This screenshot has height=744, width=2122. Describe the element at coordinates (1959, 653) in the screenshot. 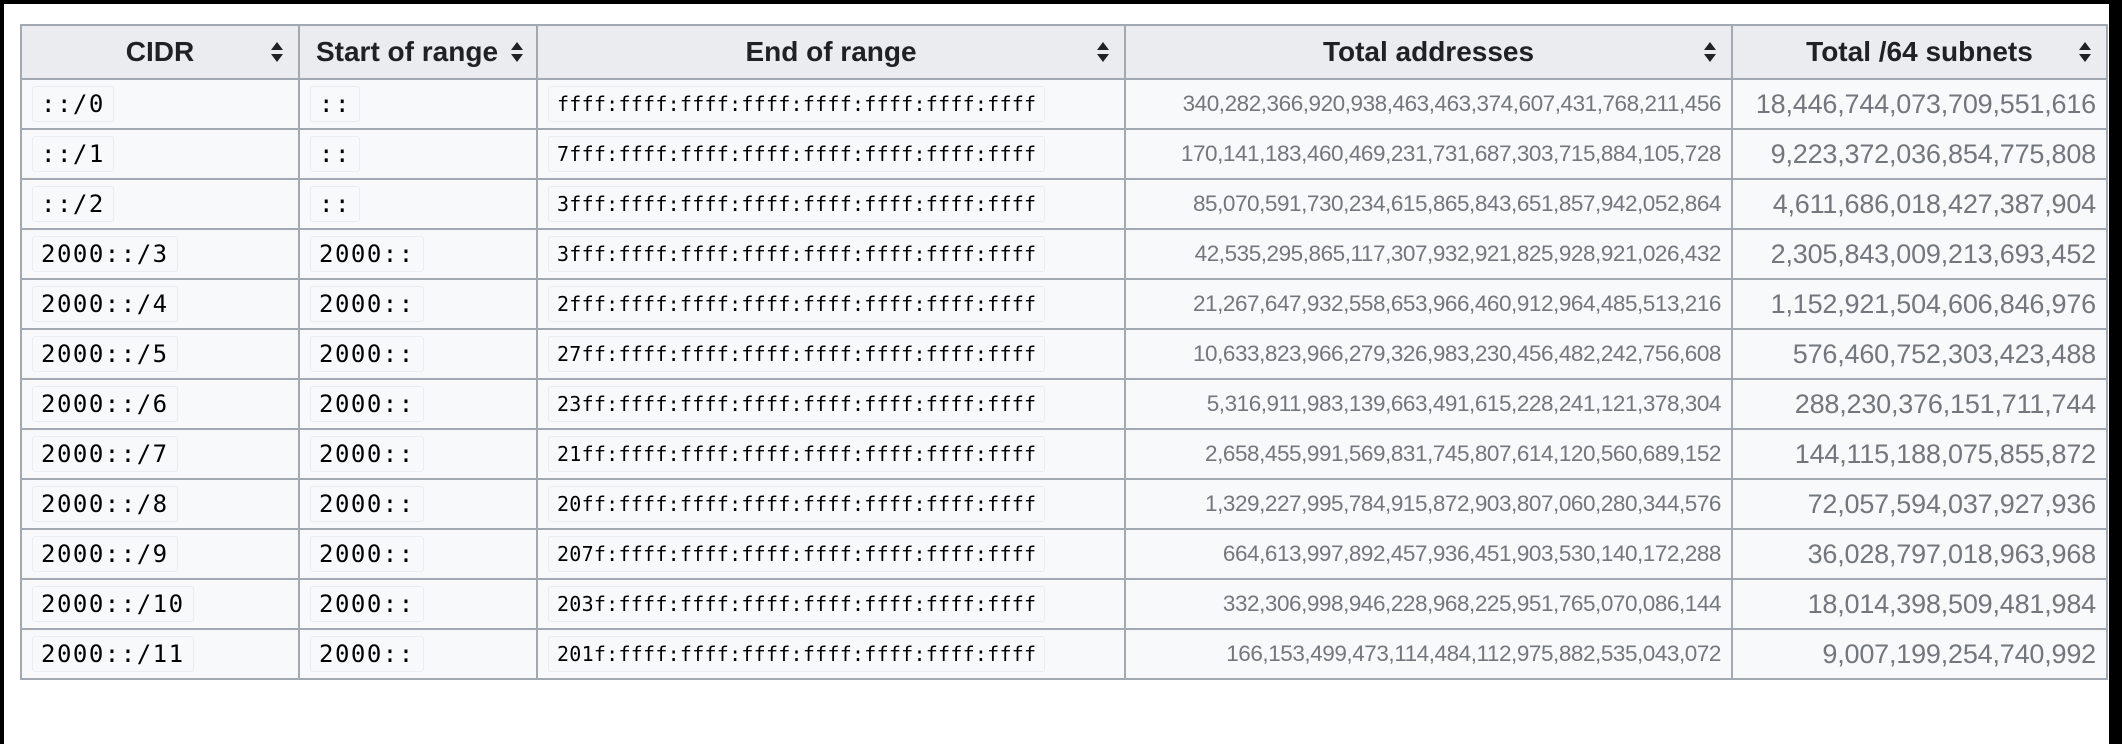

I see `total-64-subnets-value: 9,007,199,254,740,992` at that location.